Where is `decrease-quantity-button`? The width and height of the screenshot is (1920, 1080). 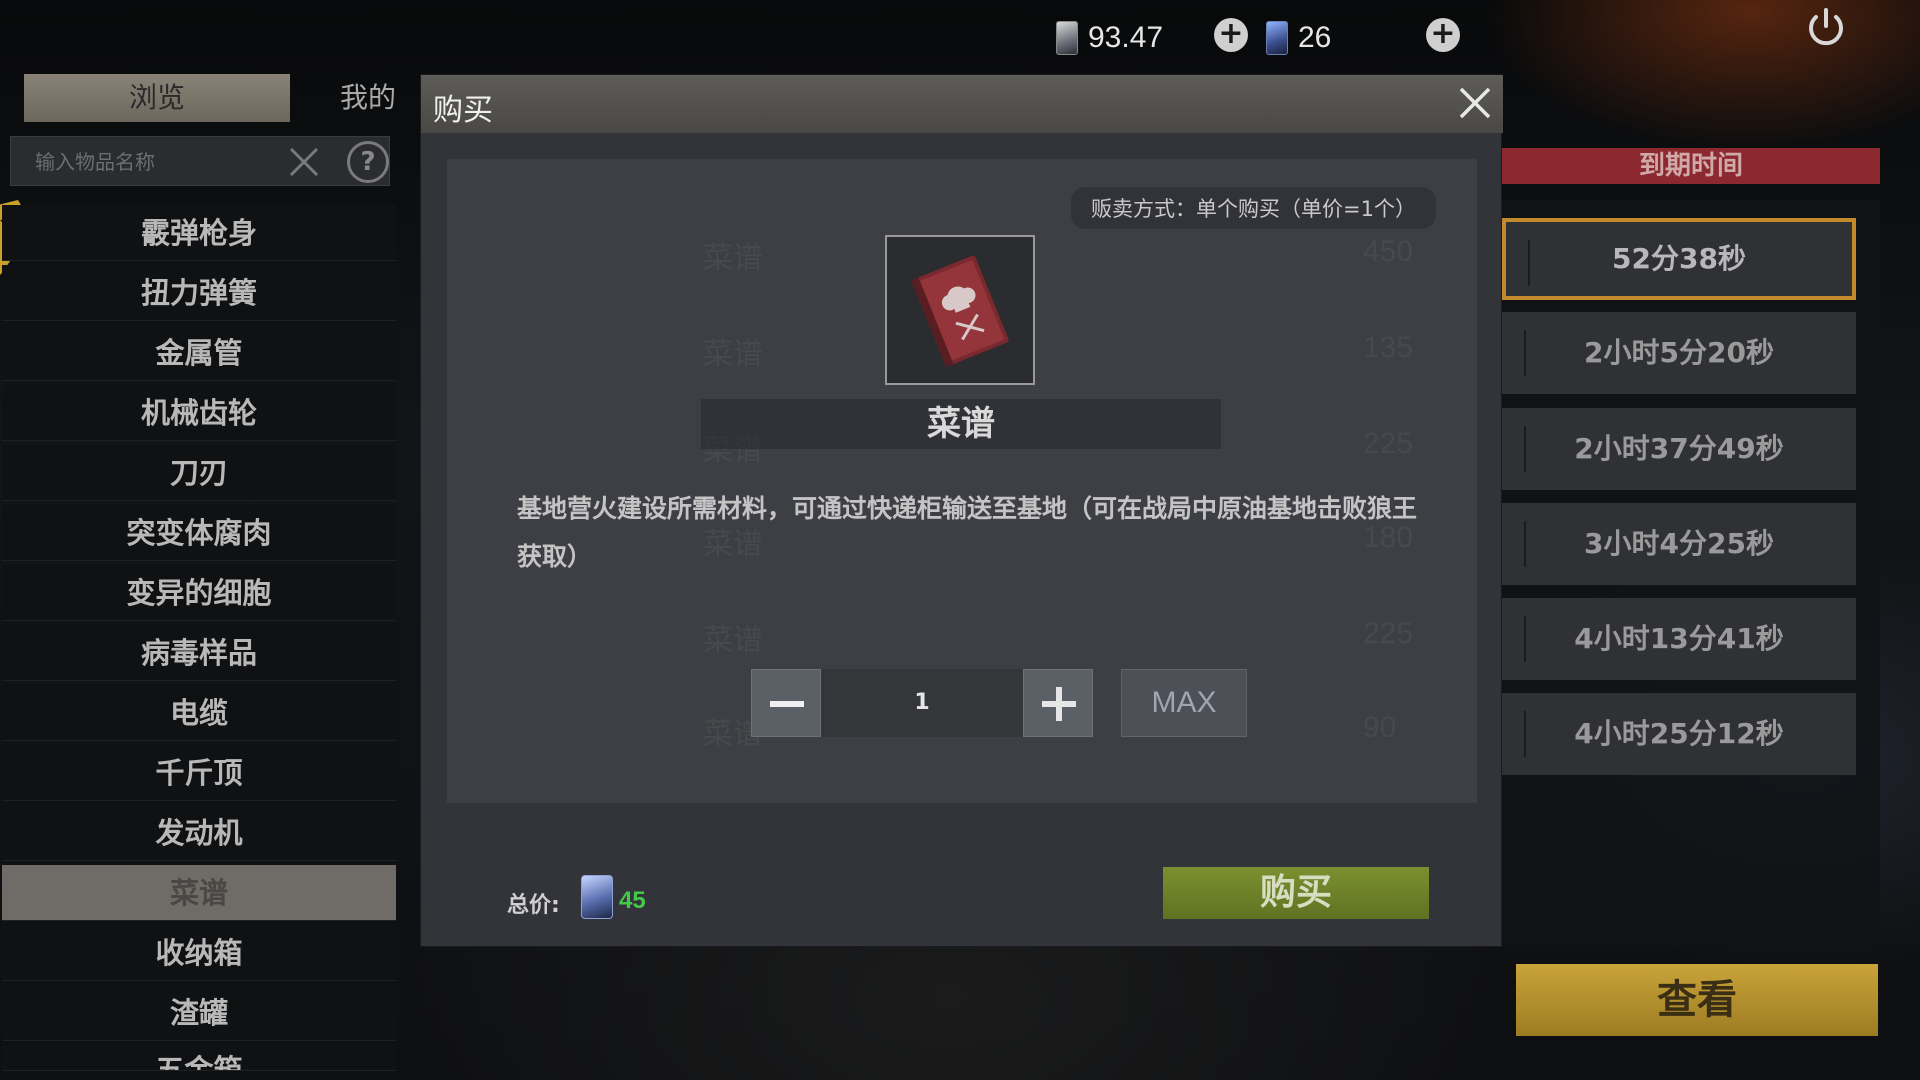
decrease-quantity-button is located at coordinates (786, 703).